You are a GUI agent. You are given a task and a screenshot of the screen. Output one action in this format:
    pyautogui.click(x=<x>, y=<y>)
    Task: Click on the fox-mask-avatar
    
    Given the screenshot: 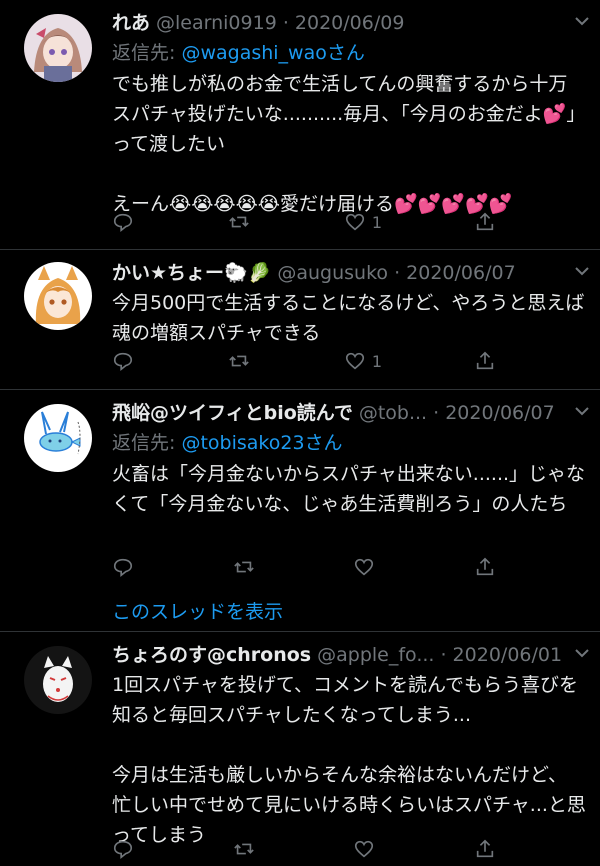 What is the action you would take?
    pyautogui.click(x=58, y=680)
    